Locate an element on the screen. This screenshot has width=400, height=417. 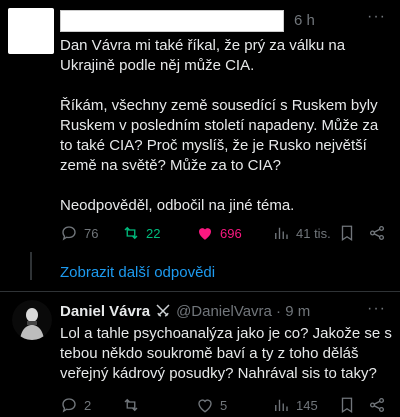
reply-handle-time: @DanielVavra · 9 m is located at coordinates (243, 311).